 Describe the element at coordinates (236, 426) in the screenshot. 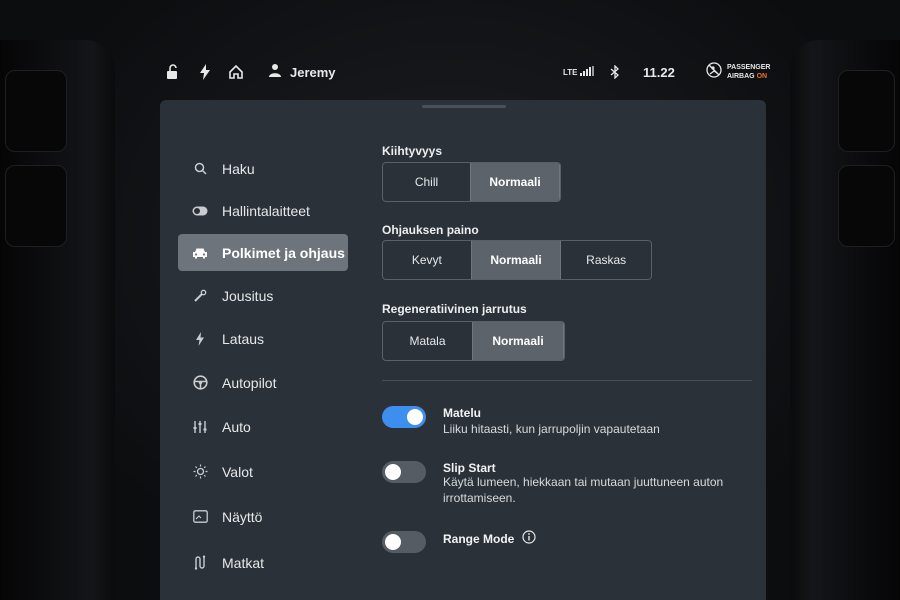

I see `sidebar-item-label: Auto` at that location.